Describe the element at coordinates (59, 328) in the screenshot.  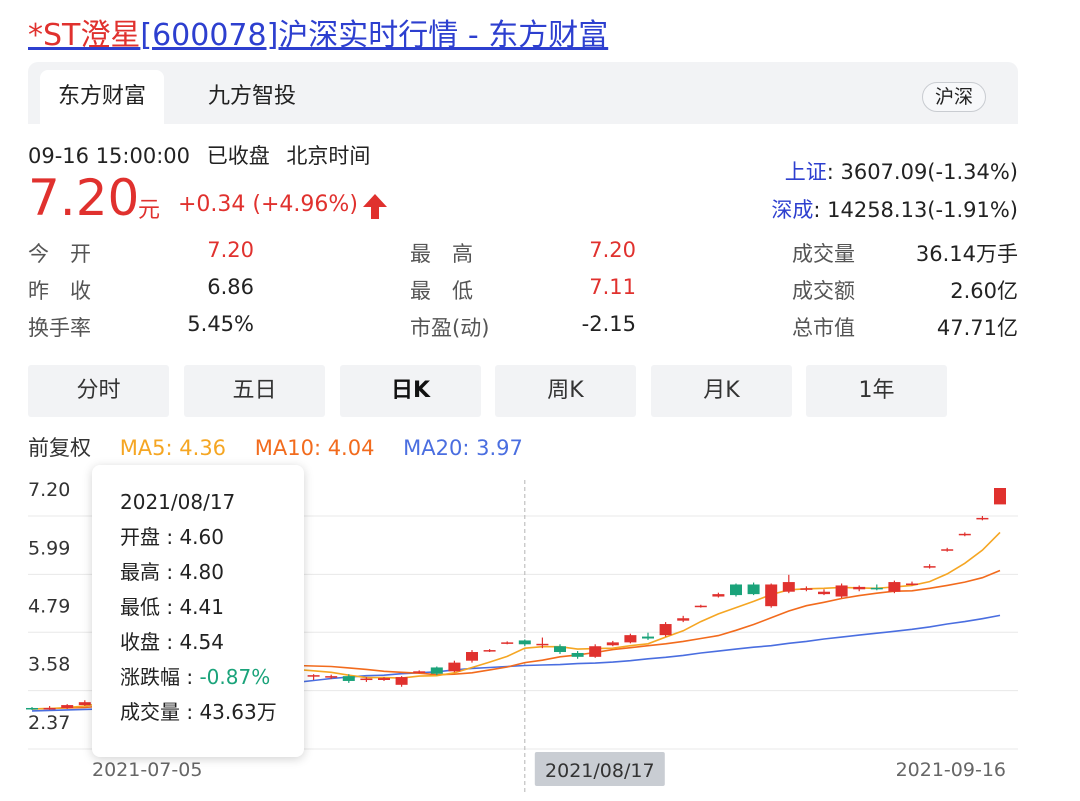
I see `stat-label: 换手率` at that location.